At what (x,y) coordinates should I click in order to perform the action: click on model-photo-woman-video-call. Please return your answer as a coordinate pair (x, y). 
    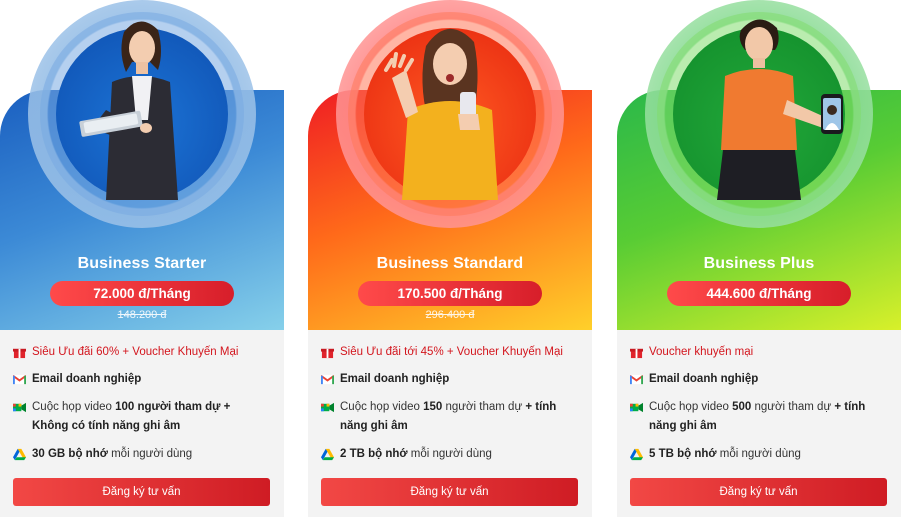
    Looking at the image, I should click on (780, 109).